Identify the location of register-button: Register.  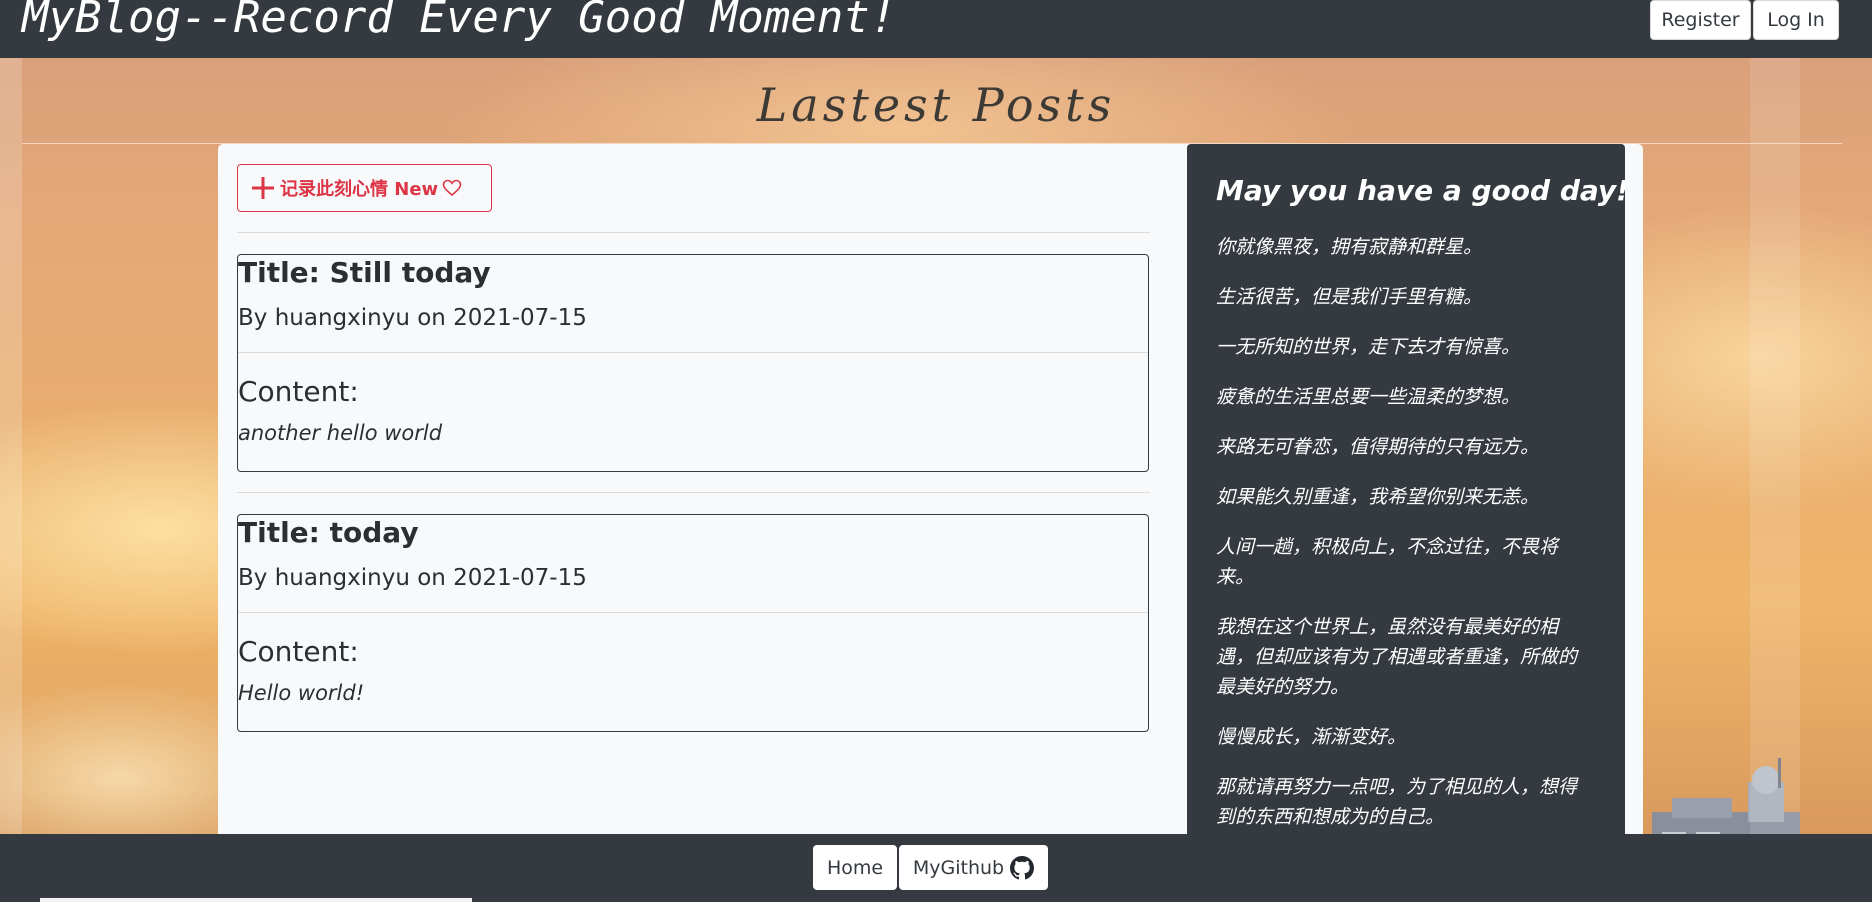
(1700, 20).